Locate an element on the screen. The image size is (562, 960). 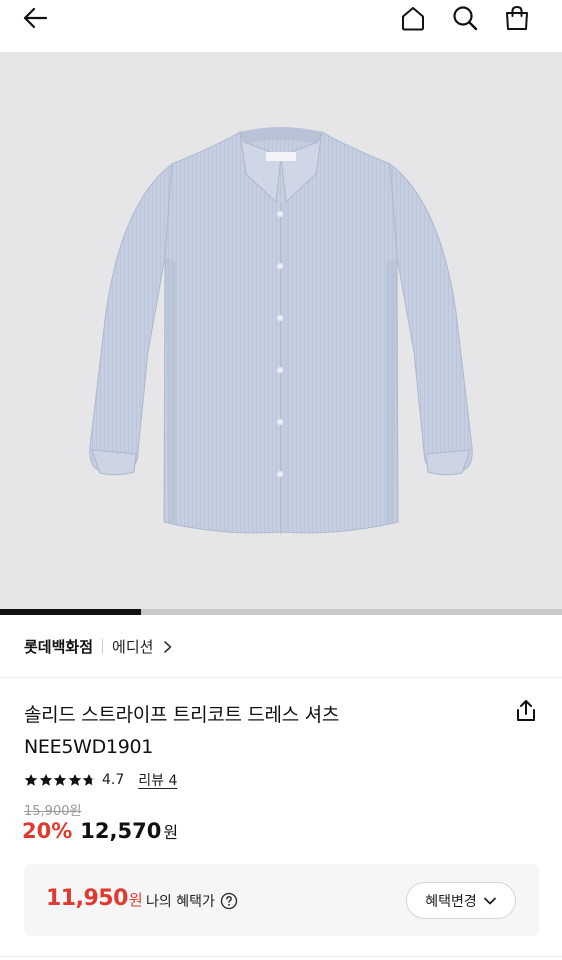
help-icon is located at coordinates (229, 901).